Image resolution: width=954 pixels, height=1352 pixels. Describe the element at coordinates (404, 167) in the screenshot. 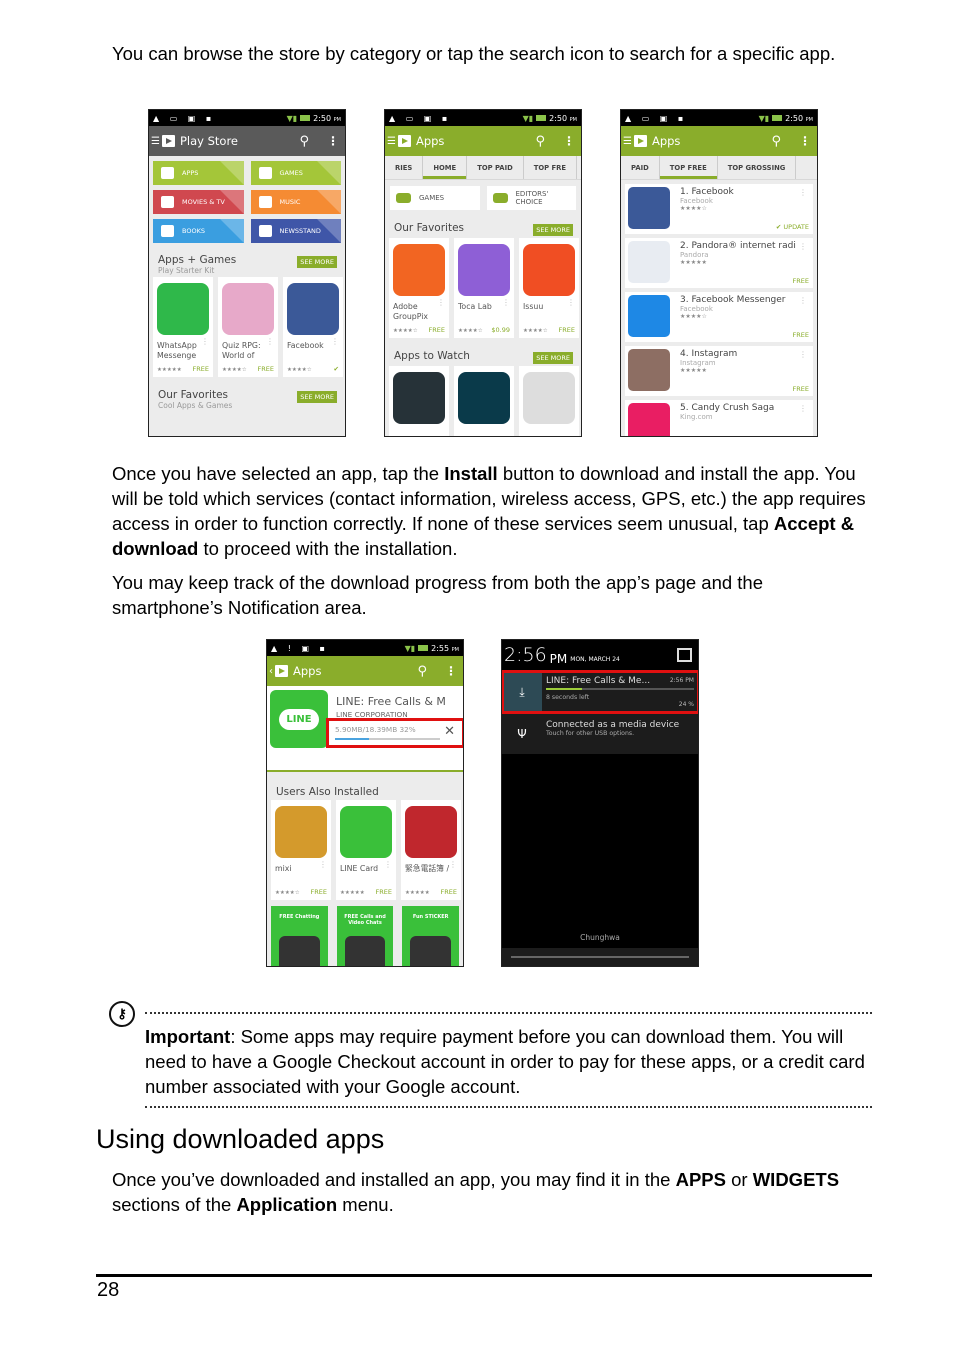

I see `tab: RIES` at that location.